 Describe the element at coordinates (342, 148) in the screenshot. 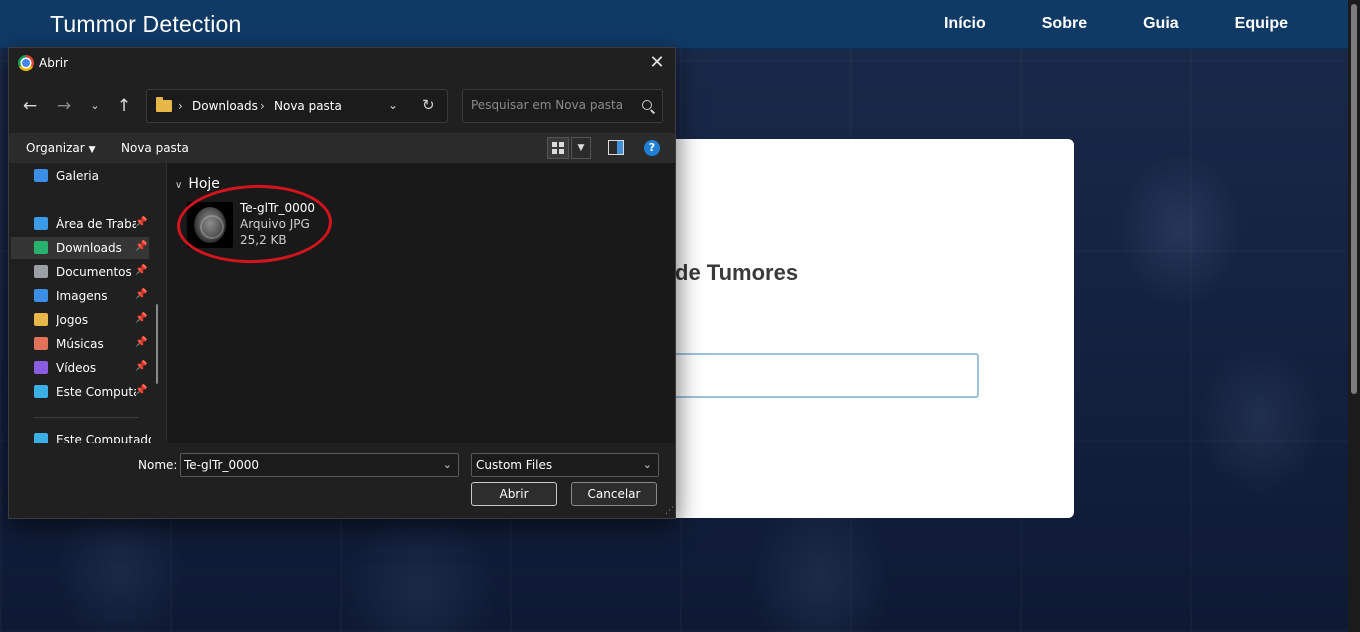

I see `dialog-toolbar: Organizar ▼ Nova pasta ▼ ?` at that location.